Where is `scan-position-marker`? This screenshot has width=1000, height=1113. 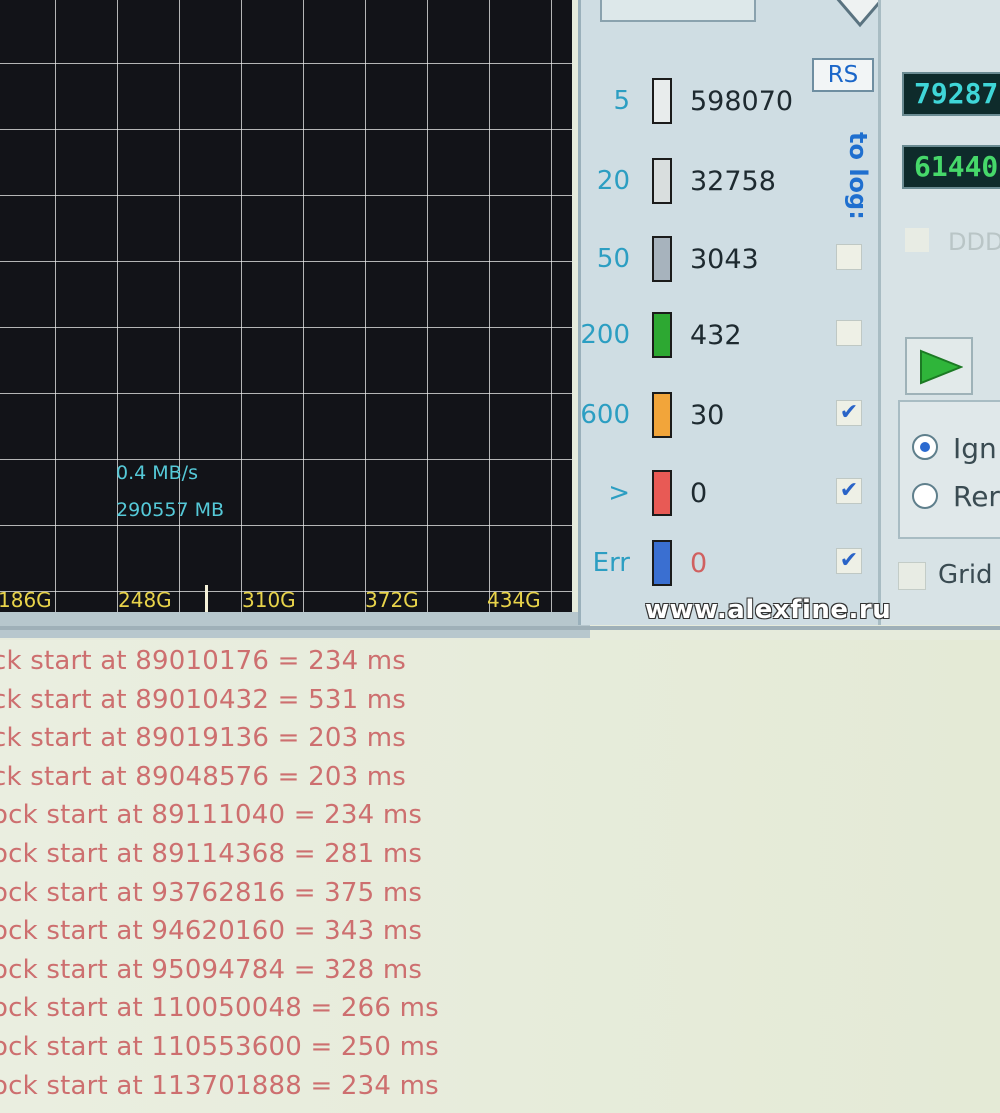
scan-position-marker is located at coordinates (206, 599).